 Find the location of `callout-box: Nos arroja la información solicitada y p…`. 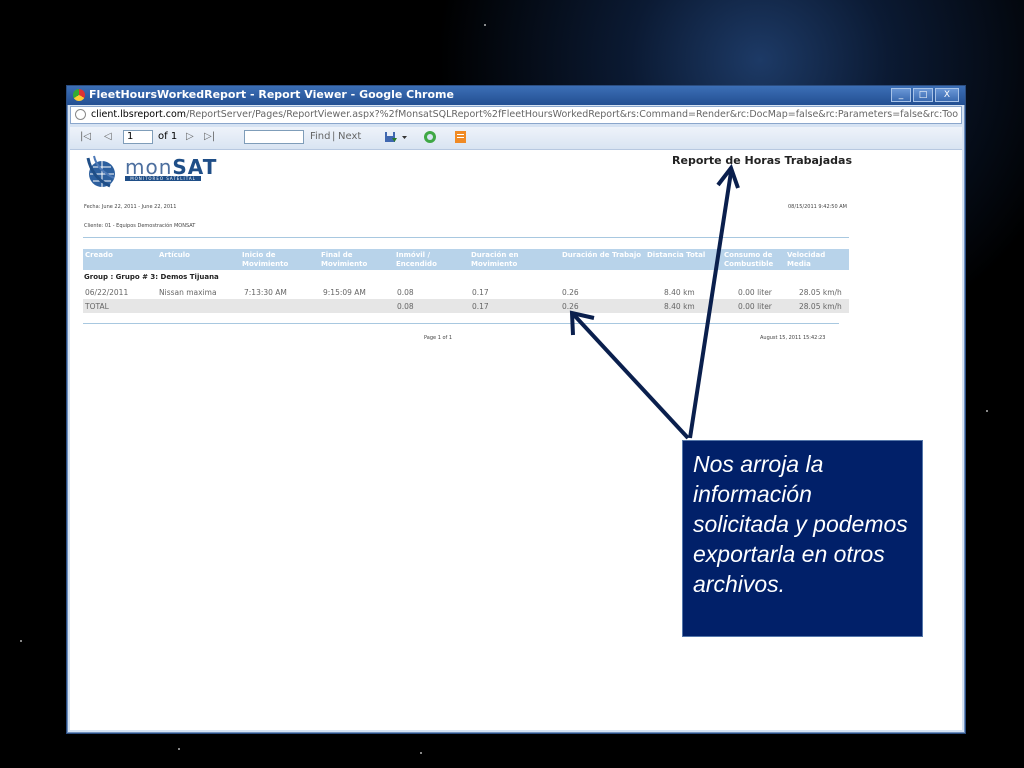

callout-box: Nos arroja la información solicitada y p… is located at coordinates (802, 538).